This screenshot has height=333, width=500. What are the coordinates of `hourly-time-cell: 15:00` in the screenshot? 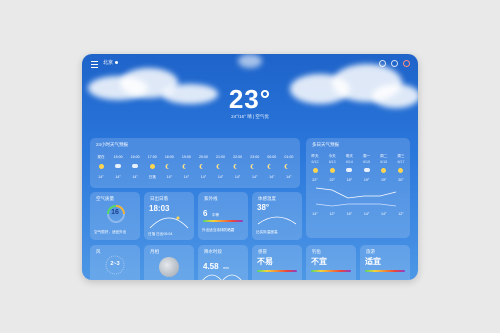 It's located at (118, 157).